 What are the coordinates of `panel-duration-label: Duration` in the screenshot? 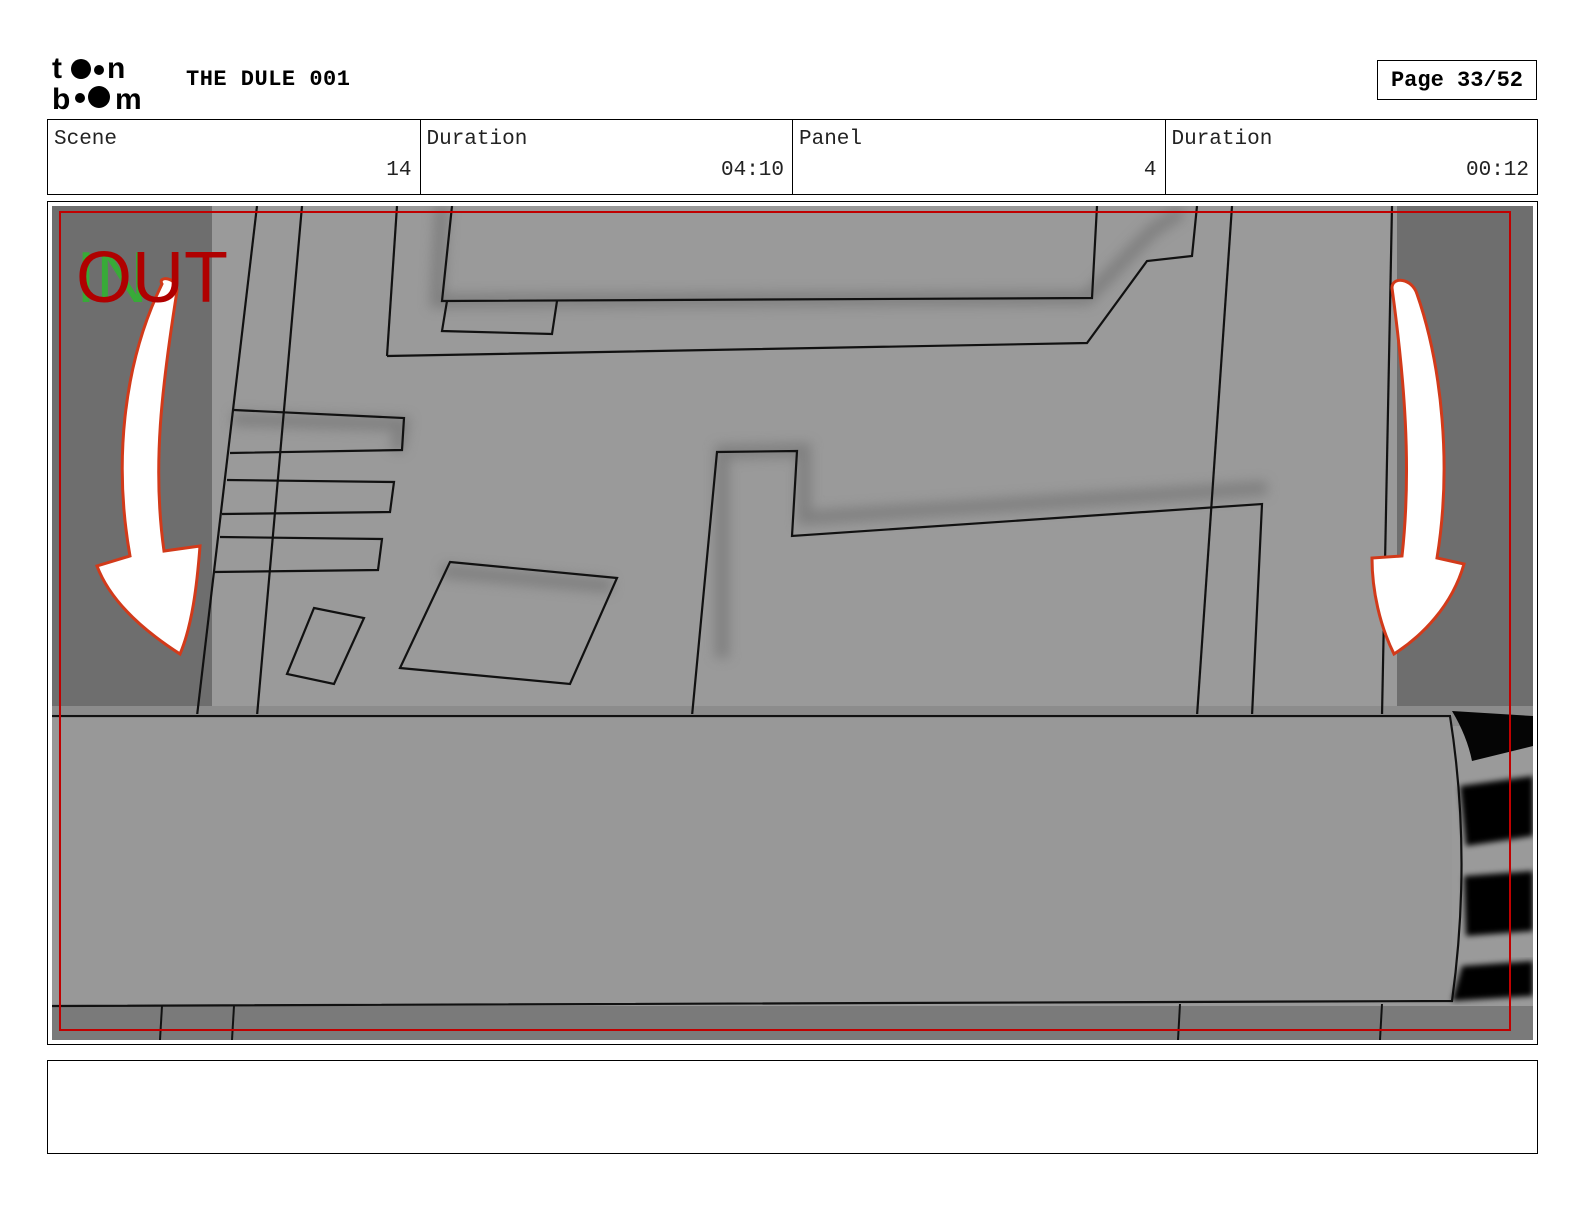 It's located at (1222, 139).